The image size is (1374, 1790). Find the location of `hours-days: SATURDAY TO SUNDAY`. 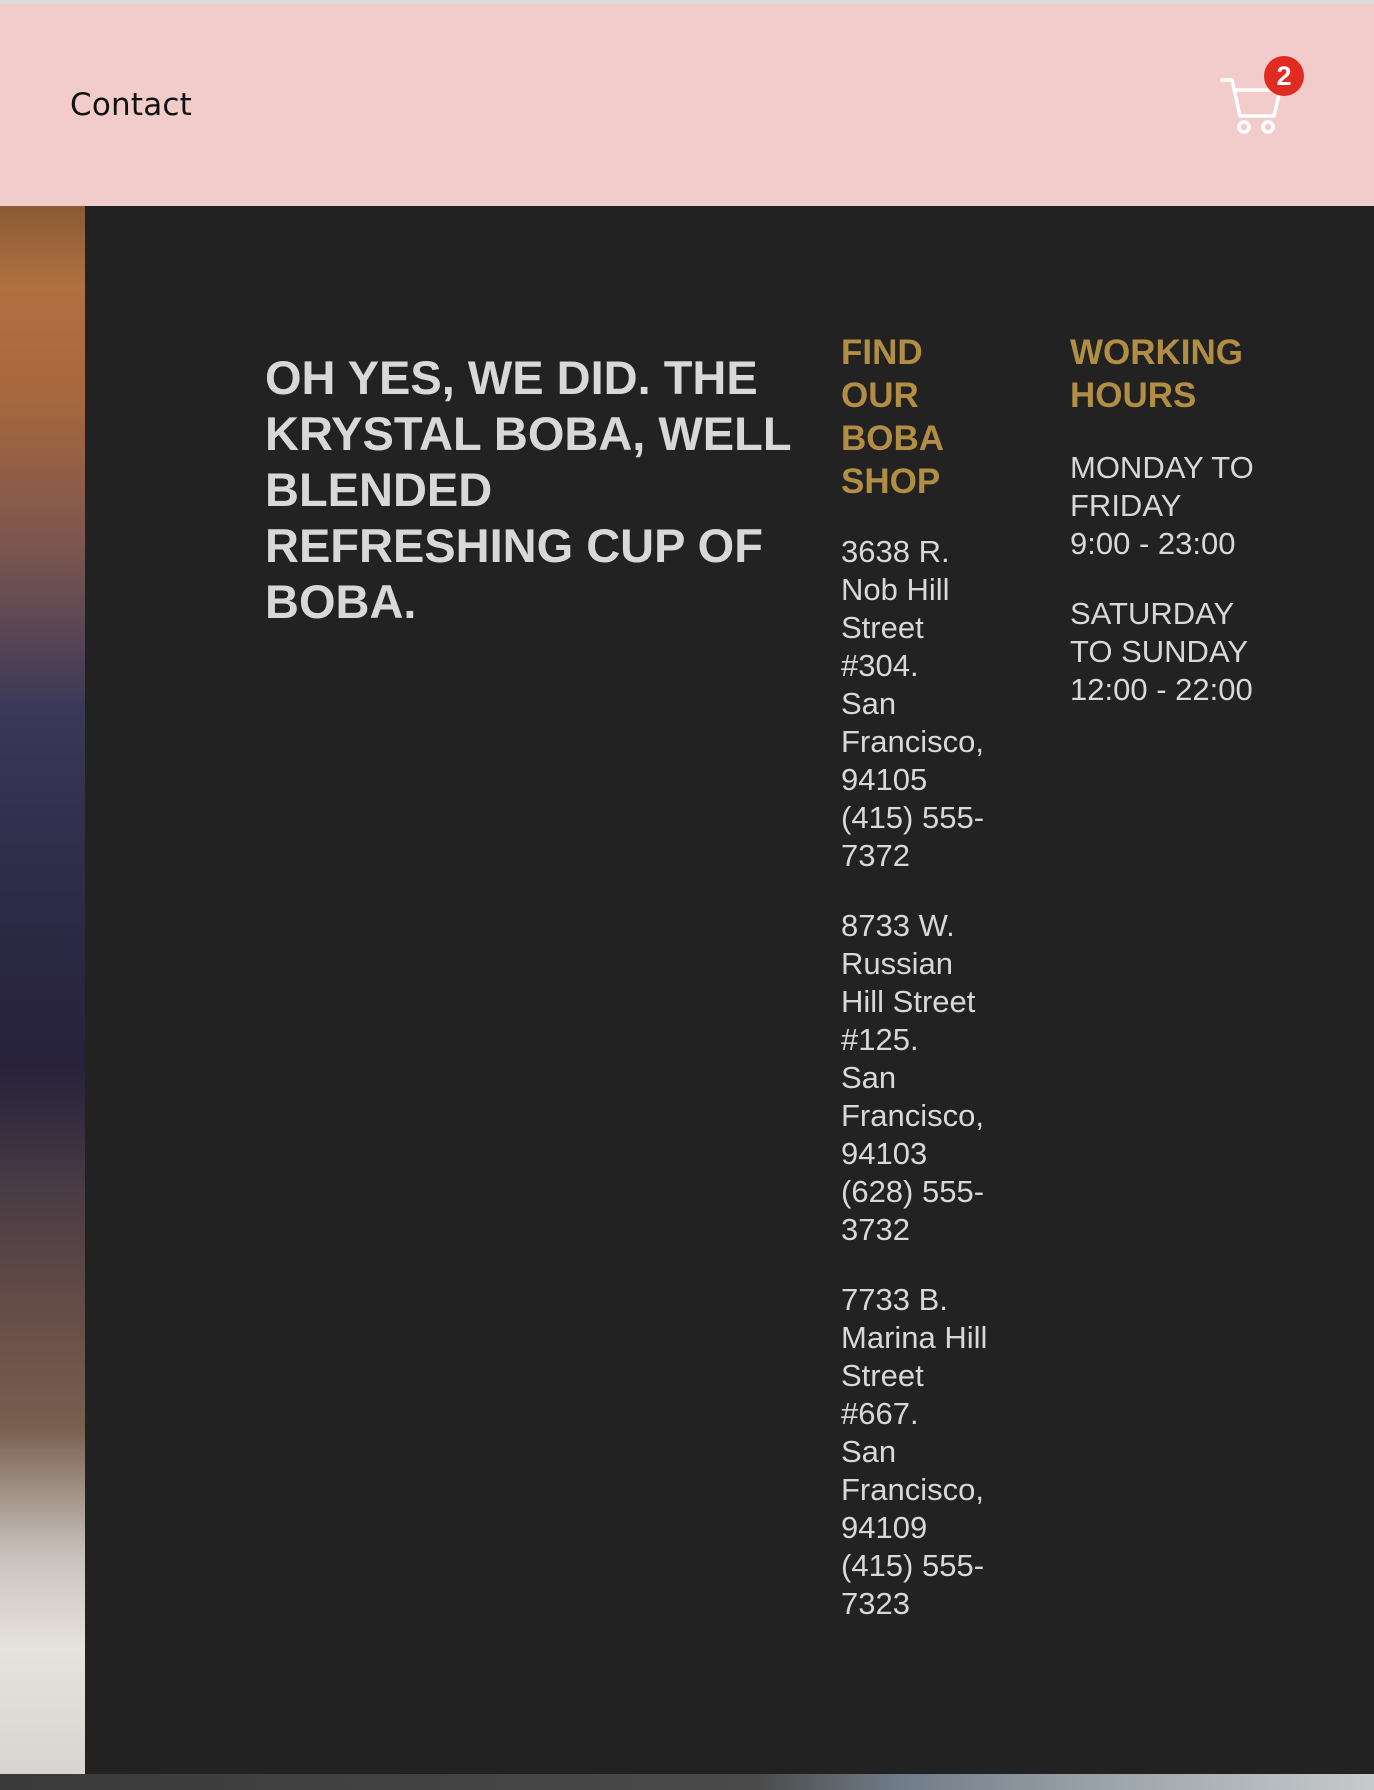

hours-days: SATURDAY TO SUNDAY is located at coordinates (1159, 632).